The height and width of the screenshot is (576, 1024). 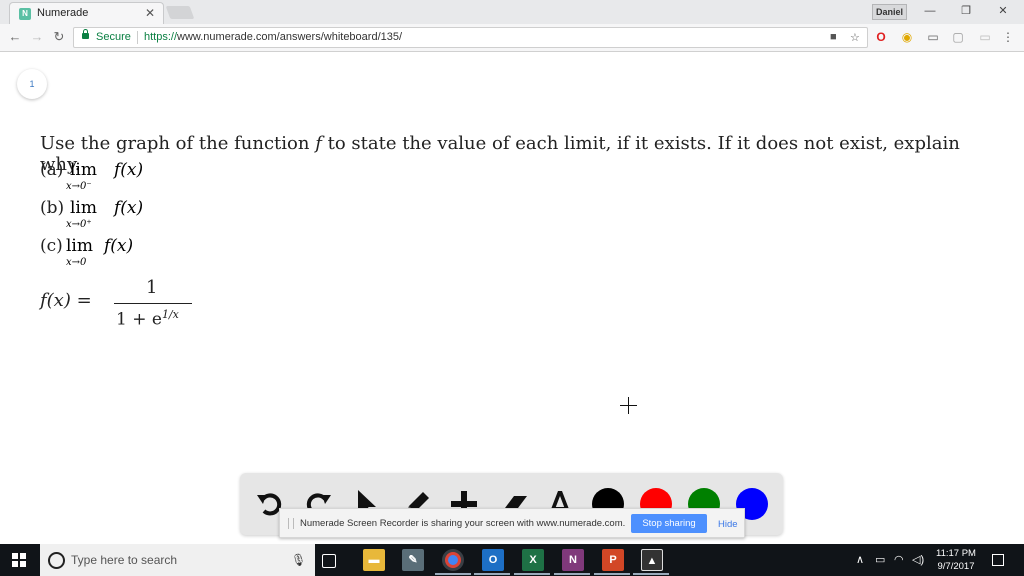 What do you see at coordinates (147, 319) in the screenshot?
I see `formula-denominator: 1 + e1/x` at bounding box center [147, 319].